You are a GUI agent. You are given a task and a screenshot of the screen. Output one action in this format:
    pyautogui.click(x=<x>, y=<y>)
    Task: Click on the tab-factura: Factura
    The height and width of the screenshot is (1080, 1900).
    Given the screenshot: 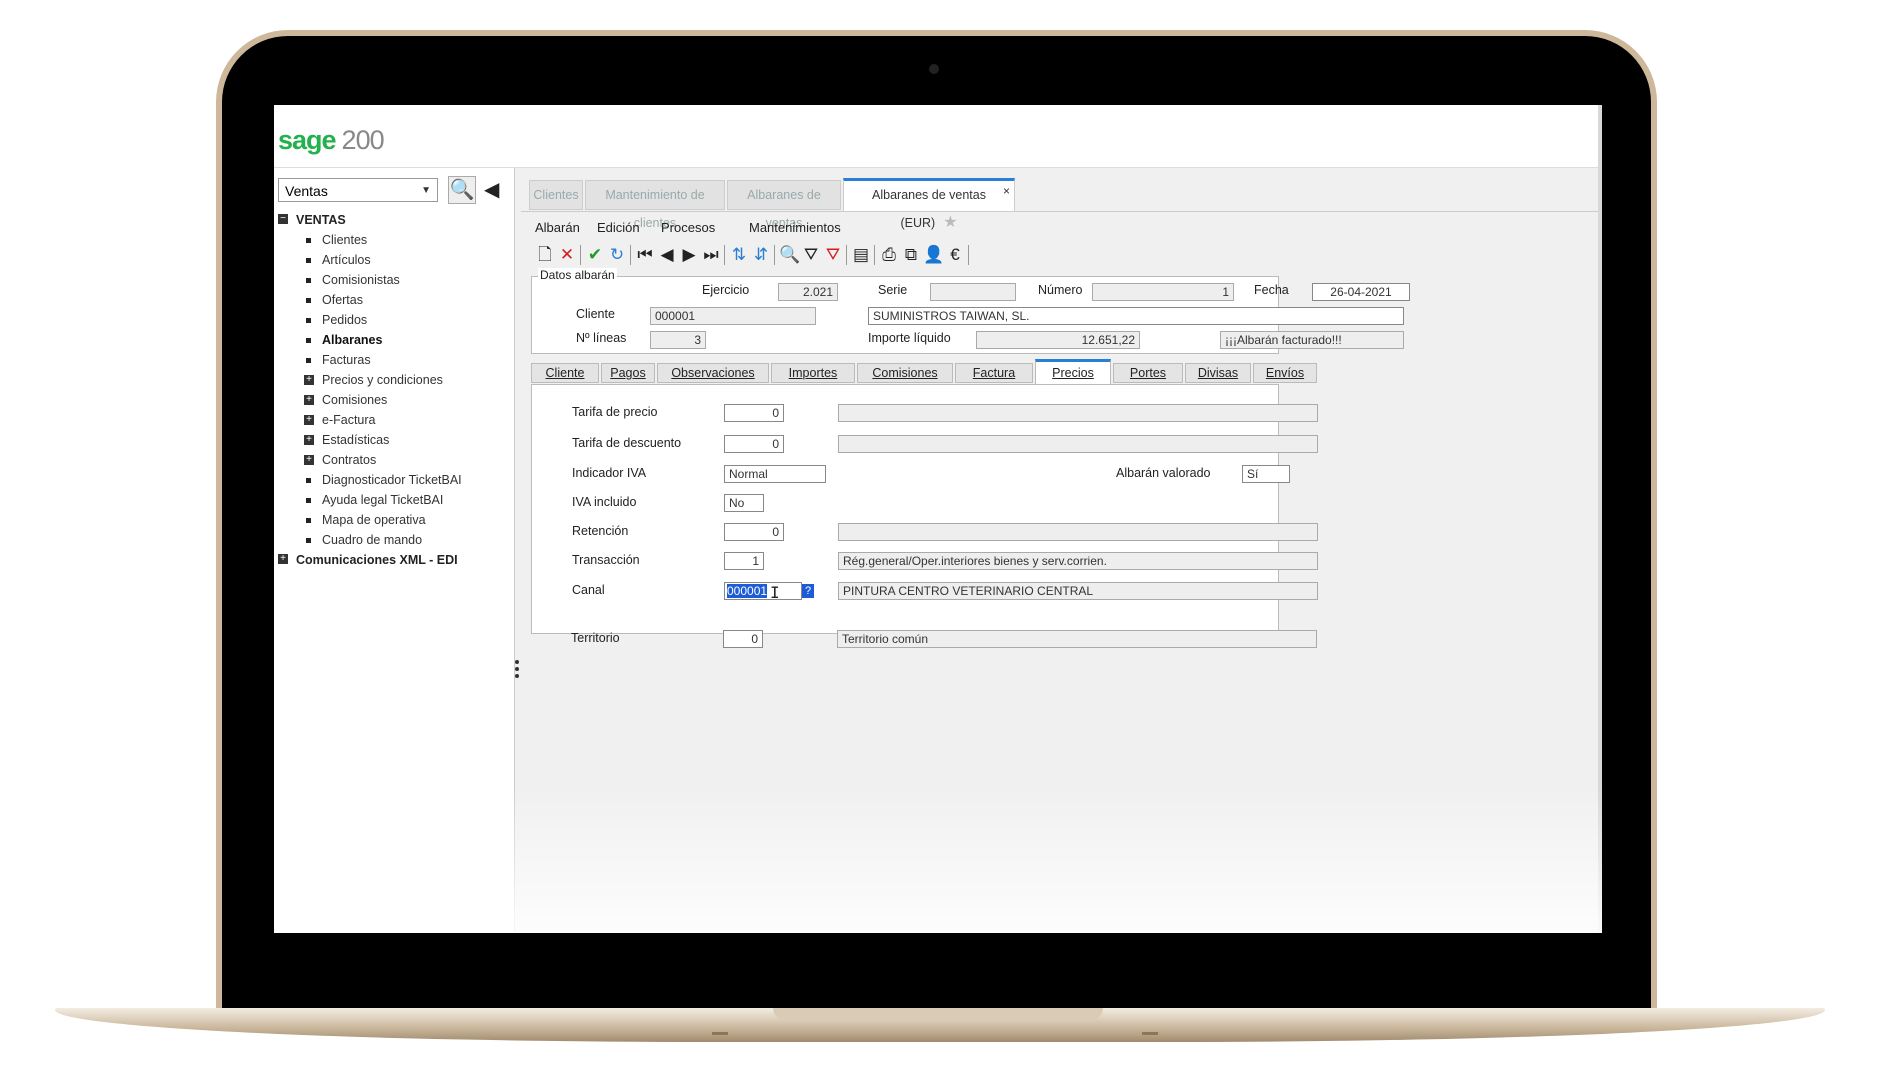 What is the action you would take?
    pyautogui.click(x=994, y=373)
    